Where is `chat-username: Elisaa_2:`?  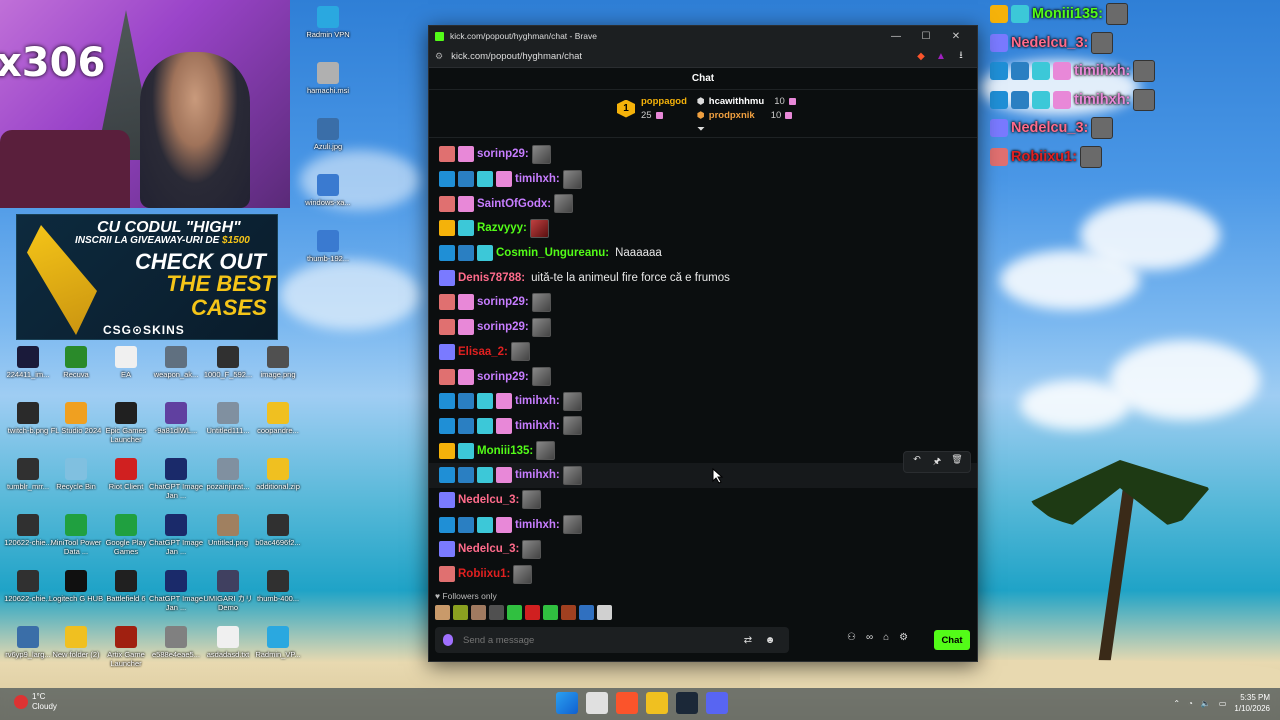
chat-username: Elisaa_2: is located at coordinates (483, 352).